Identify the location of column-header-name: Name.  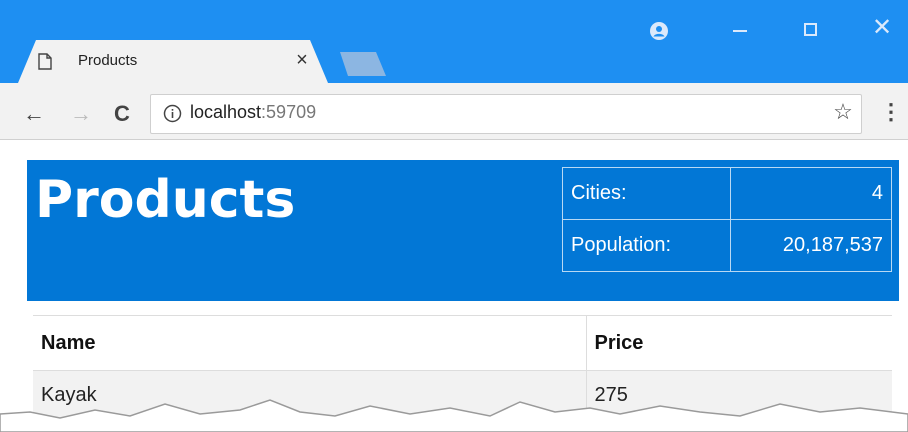
(310, 343).